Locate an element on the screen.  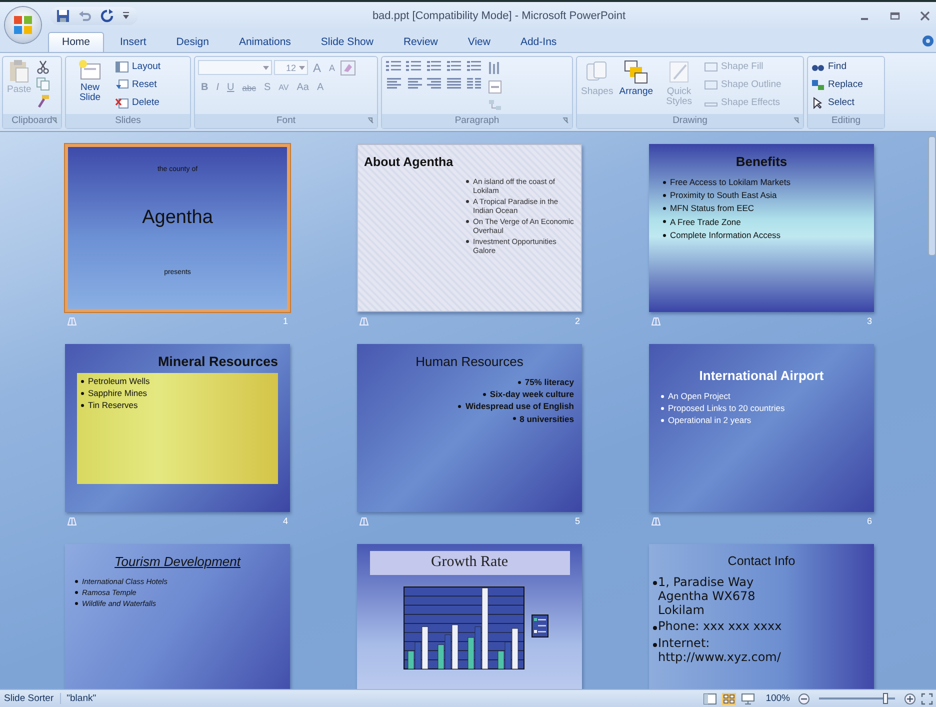
ribbon-tab: Slide Show is located at coordinates (347, 42).